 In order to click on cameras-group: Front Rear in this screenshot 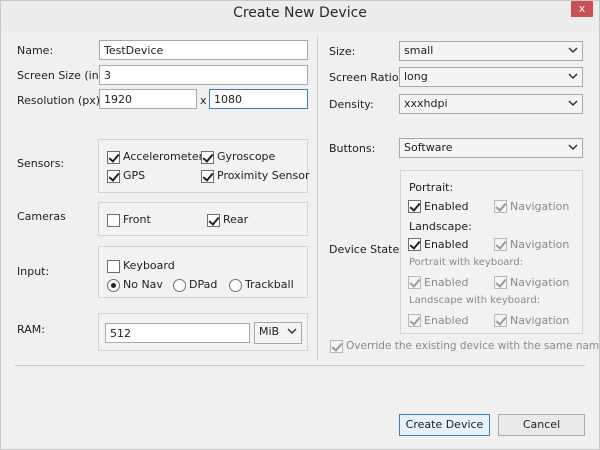, I will do `click(203, 219)`.